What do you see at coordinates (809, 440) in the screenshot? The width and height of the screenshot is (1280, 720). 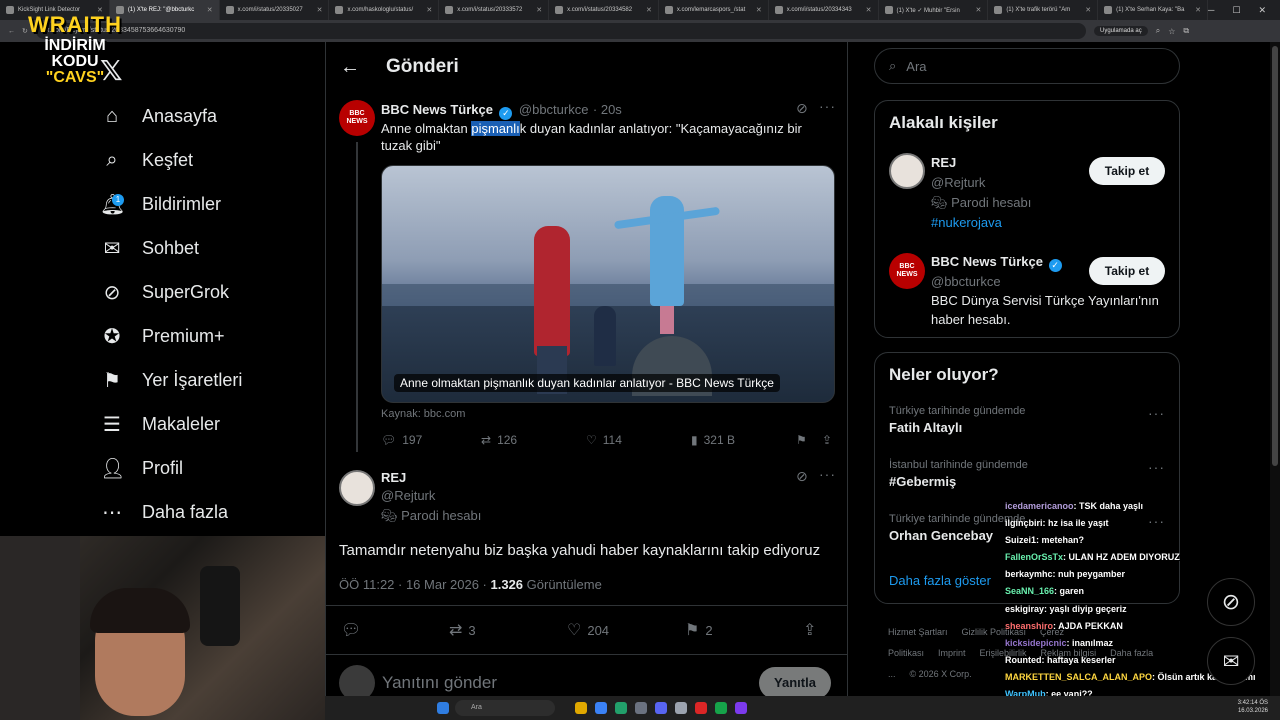 I see `bookmark-action: ⚑` at bounding box center [809, 440].